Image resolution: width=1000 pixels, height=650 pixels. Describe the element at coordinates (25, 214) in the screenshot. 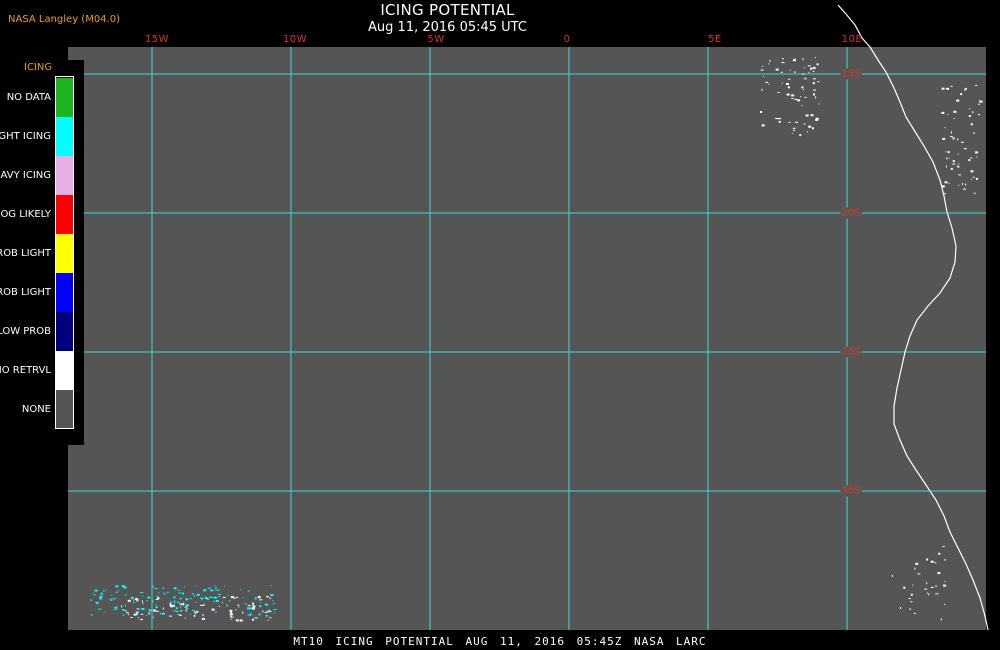

I see `legend-label: MOG LIKELY` at that location.